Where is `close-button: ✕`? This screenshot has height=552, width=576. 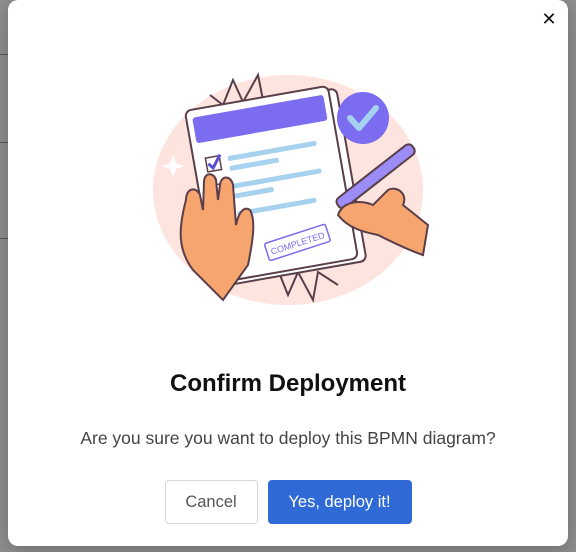
close-button: ✕ is located at coordinates (549, 20).